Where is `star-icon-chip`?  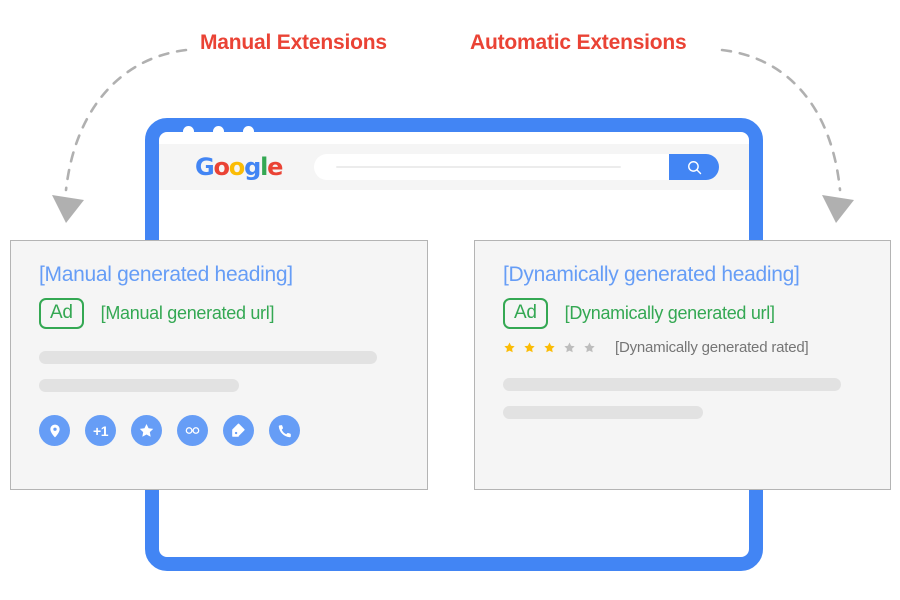
star-icon-chip is located at coordinates (146, 431).